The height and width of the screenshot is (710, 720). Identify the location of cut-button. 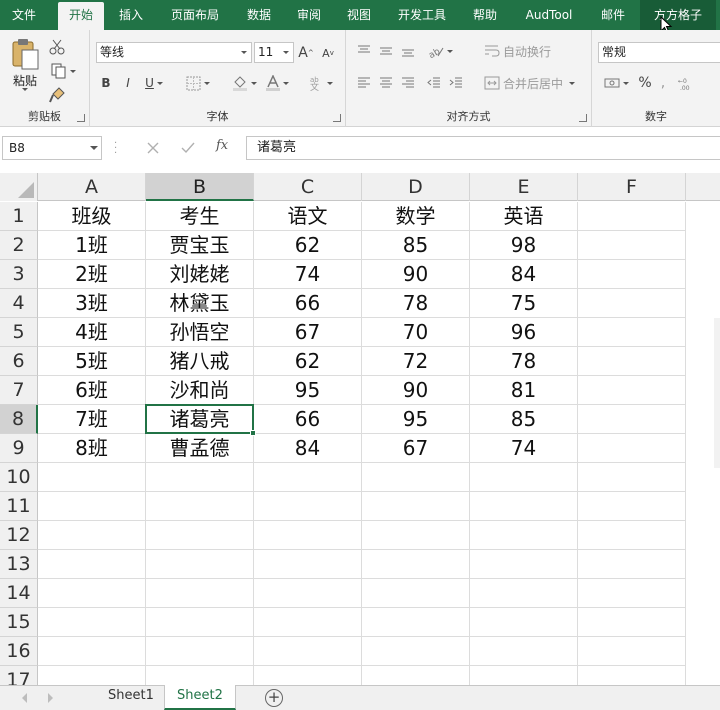
(57, 47).